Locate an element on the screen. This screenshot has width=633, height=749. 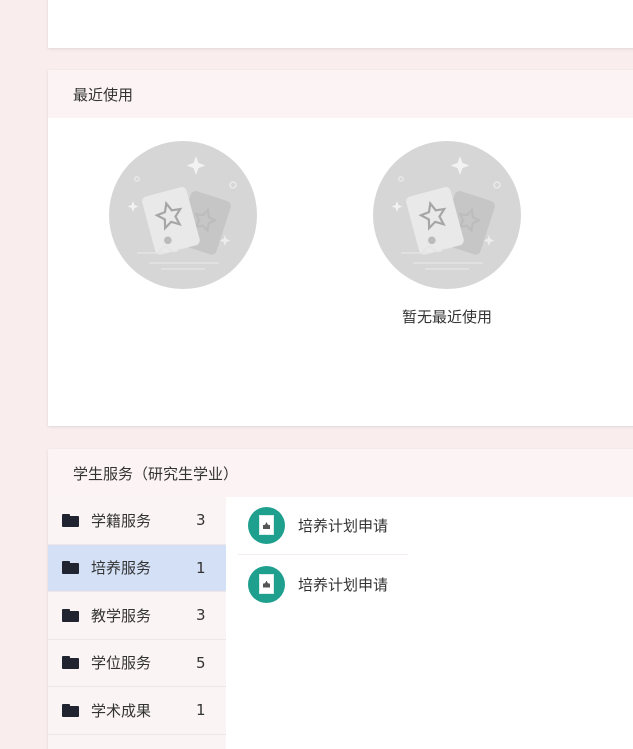
menu-item-label: 学位服务 is located at coordinates (121, 663).